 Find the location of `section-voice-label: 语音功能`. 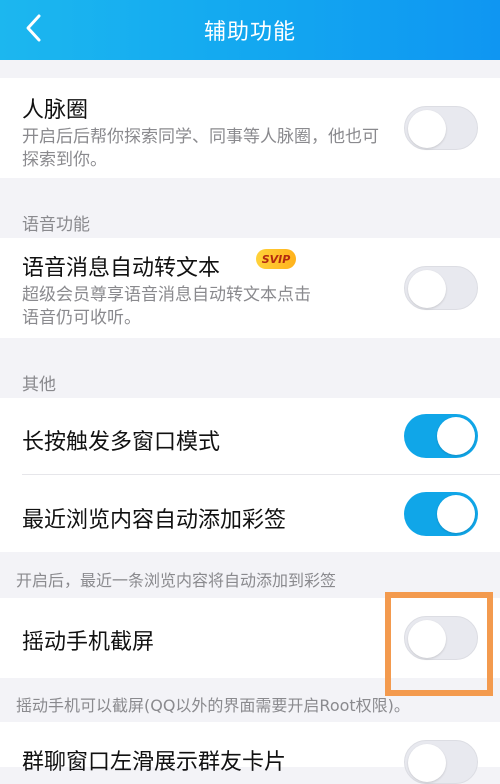

section-voice-label: 语音功能 is located at coordinates (56, 225).